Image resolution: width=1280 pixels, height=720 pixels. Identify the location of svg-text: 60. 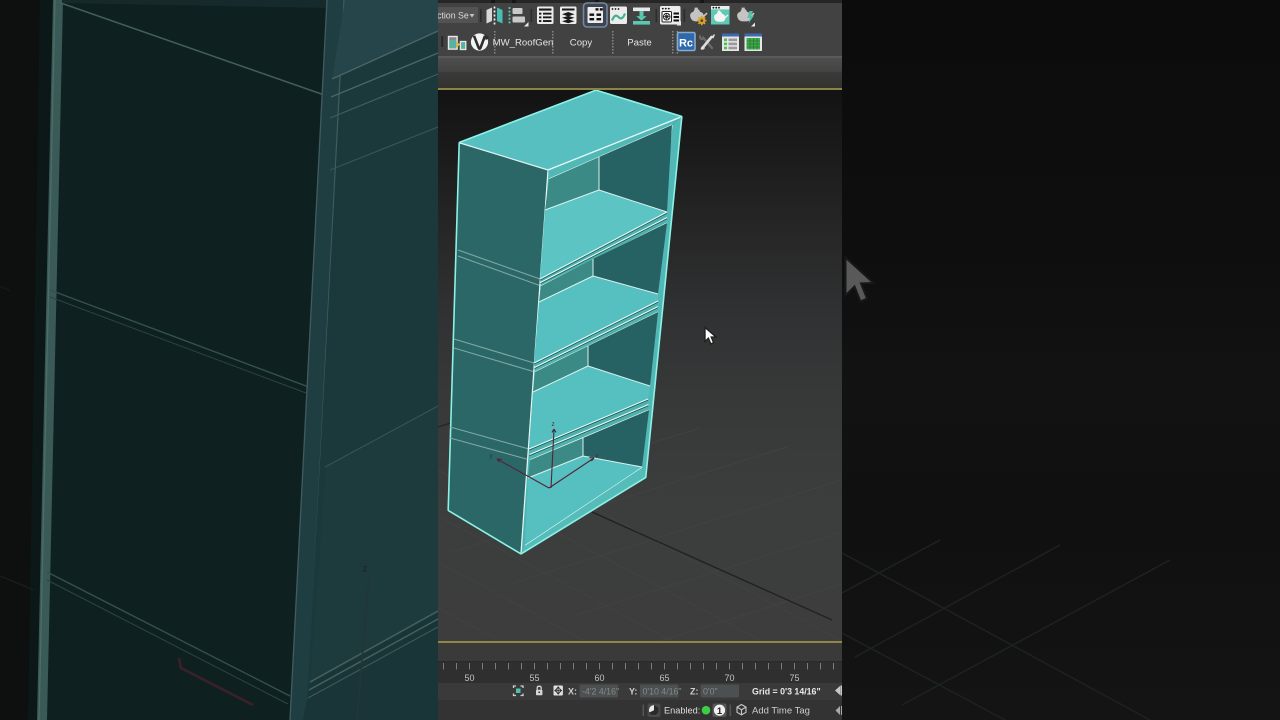
(599, 678).